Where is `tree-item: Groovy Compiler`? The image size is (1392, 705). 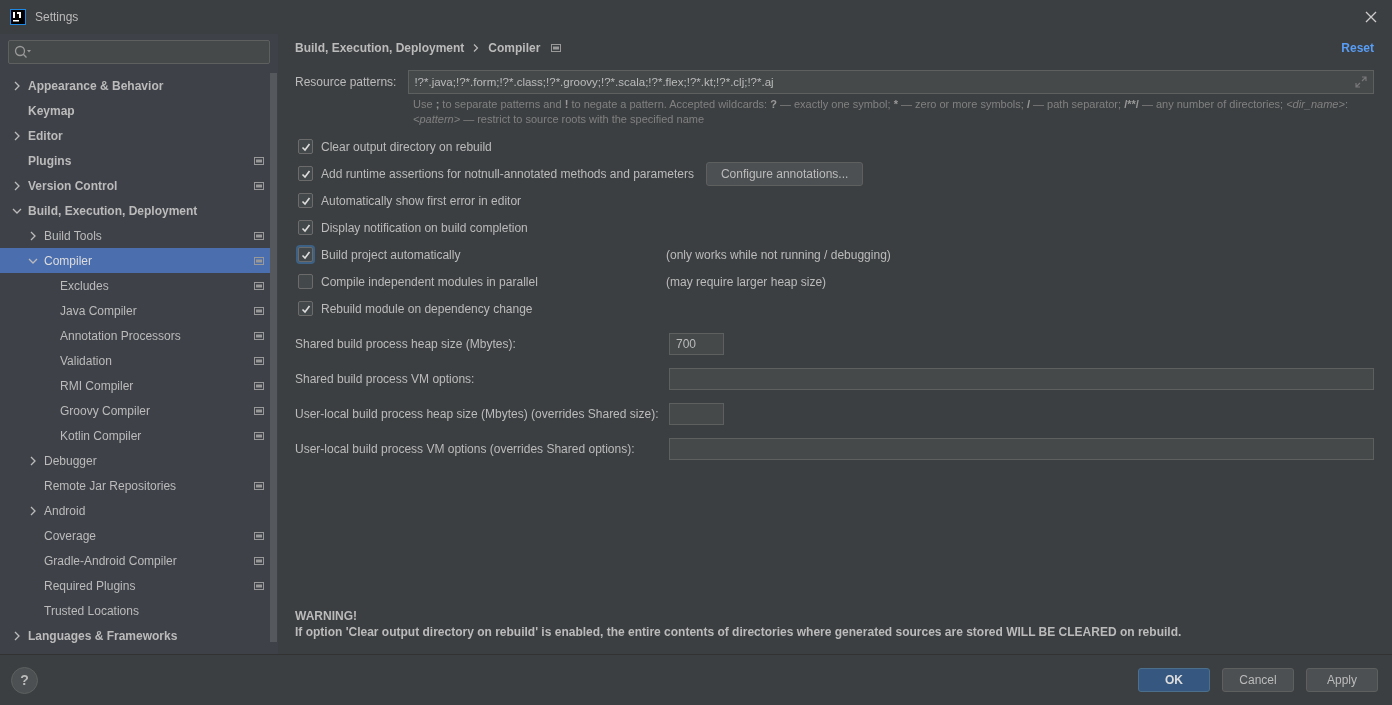
tree-item: Groovy Compiler is located at coordinates (135, 410).